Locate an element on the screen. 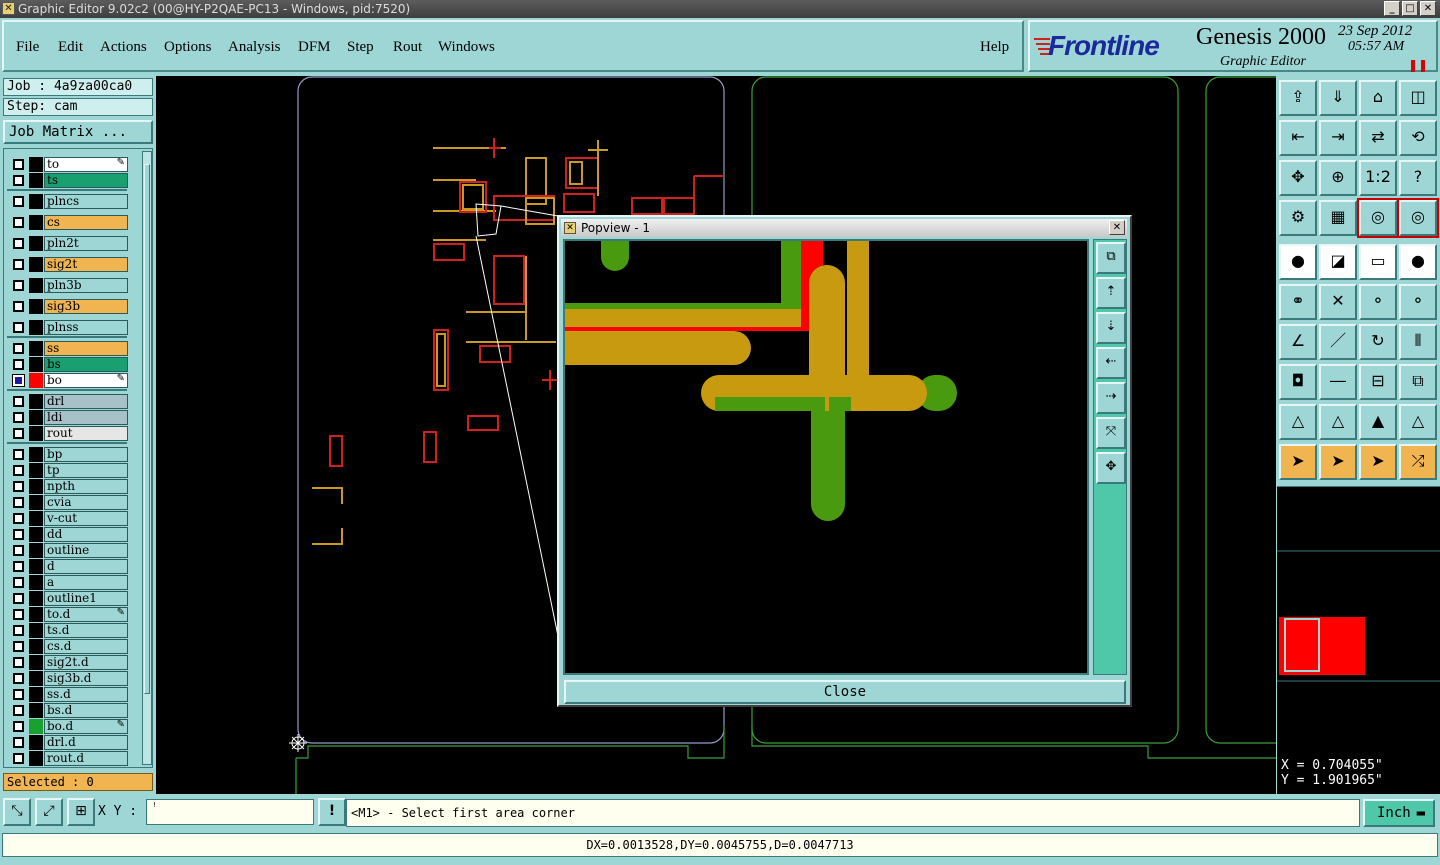 Image resolution: width=1440 pixels, height=865 pixels. layer-row: dd is located at coordinates (67, 534).